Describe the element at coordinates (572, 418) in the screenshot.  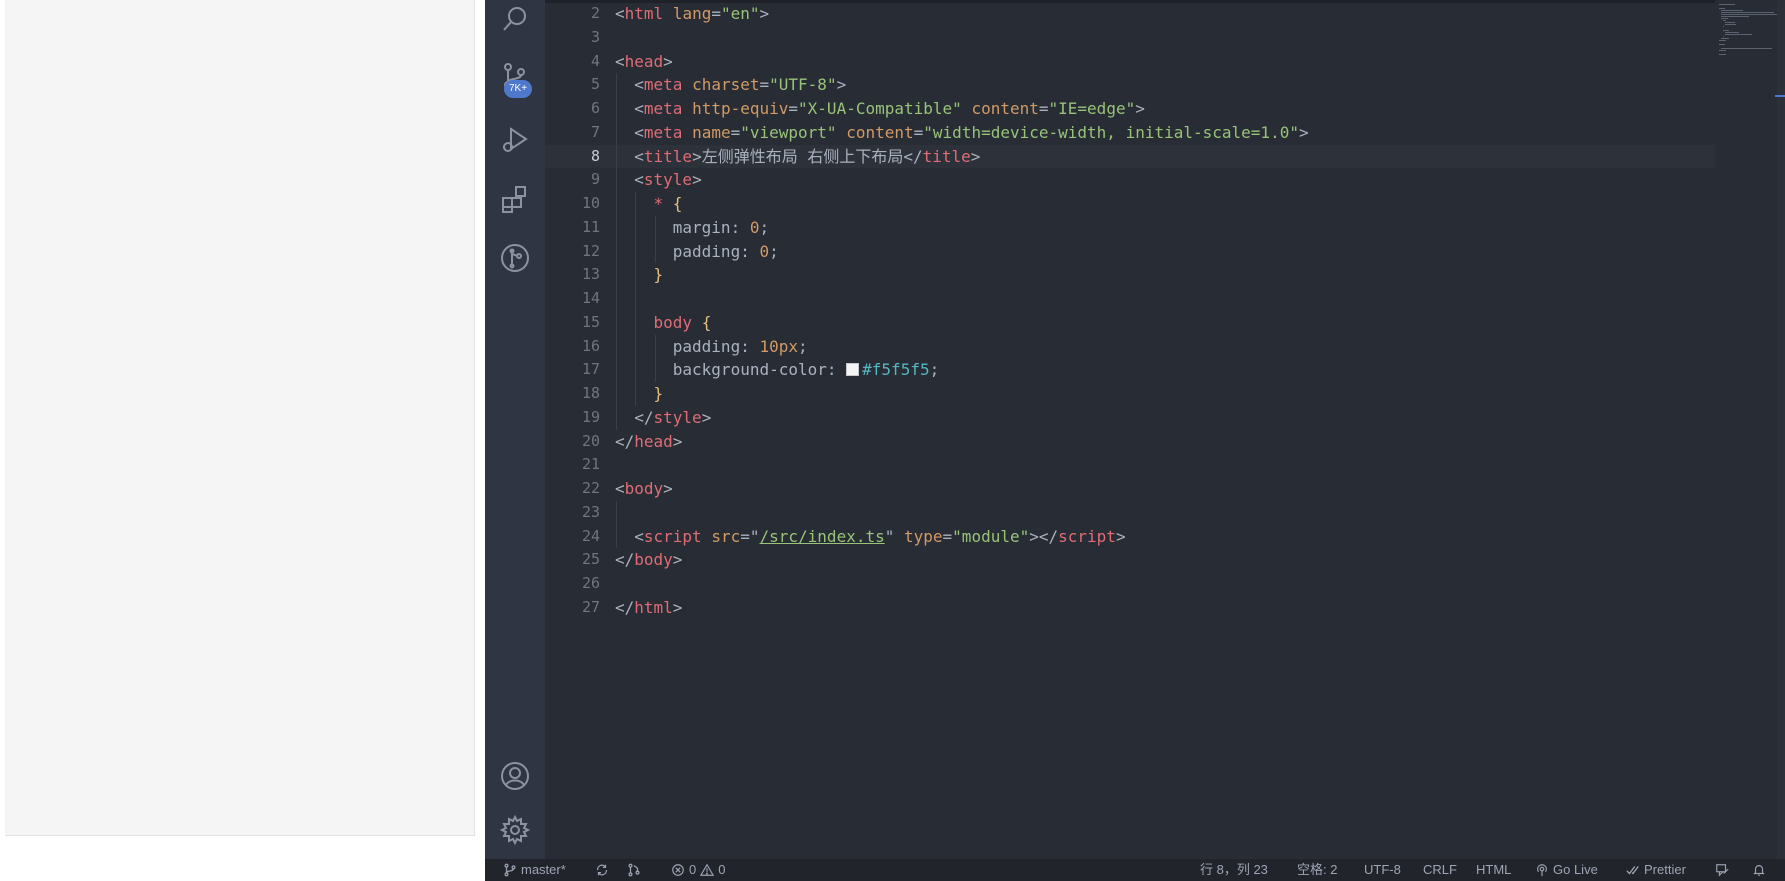
I see `line-number: 19` at that location.